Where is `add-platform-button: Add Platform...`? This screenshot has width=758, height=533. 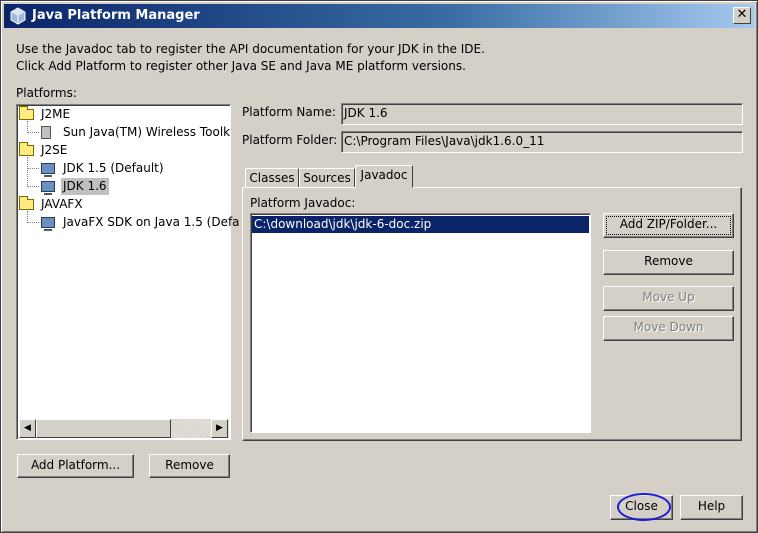 add-platform-button: Add Platform... is located at coordinates (75, 466).